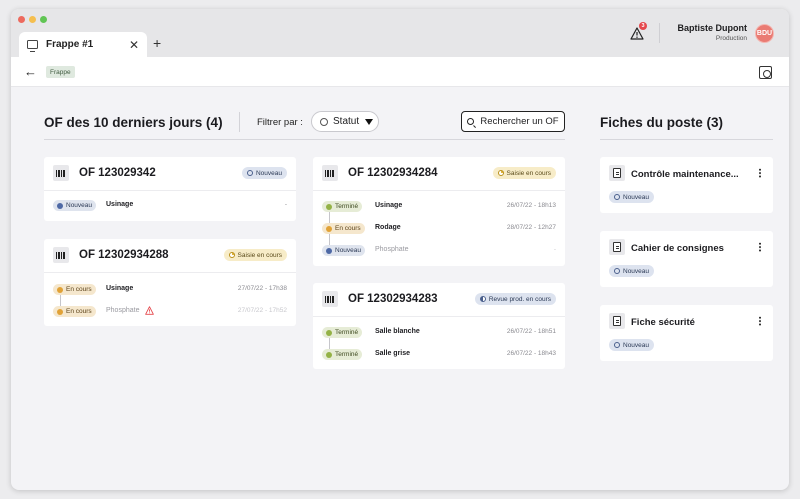 This screenshot has height=499, width=800. I want to click on of-card-header: OF 12302934283 Revue prod. en cours, so click(439, 300).